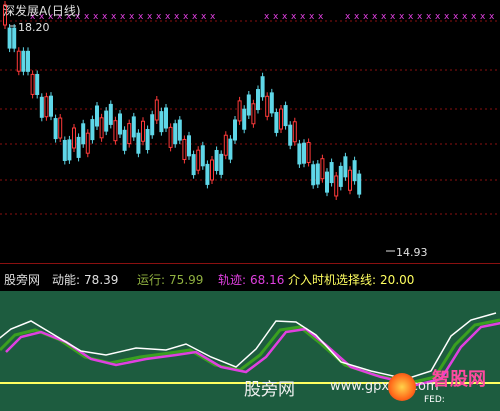  Describe the element at coordinates (412, 252) in the screenshot. I see `low-price-label: 14.93` at that location.